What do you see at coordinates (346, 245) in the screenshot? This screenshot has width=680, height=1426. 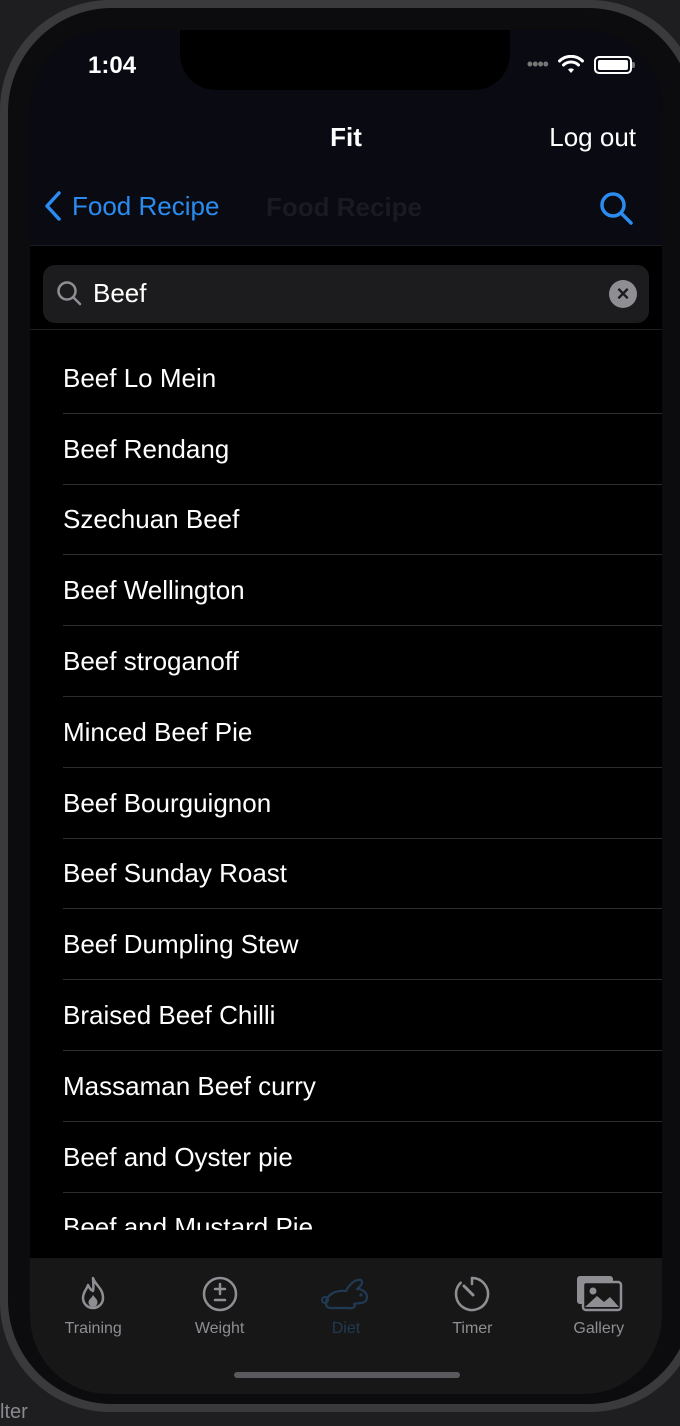 I see `nav-divider` at bounding box center [346, 245].